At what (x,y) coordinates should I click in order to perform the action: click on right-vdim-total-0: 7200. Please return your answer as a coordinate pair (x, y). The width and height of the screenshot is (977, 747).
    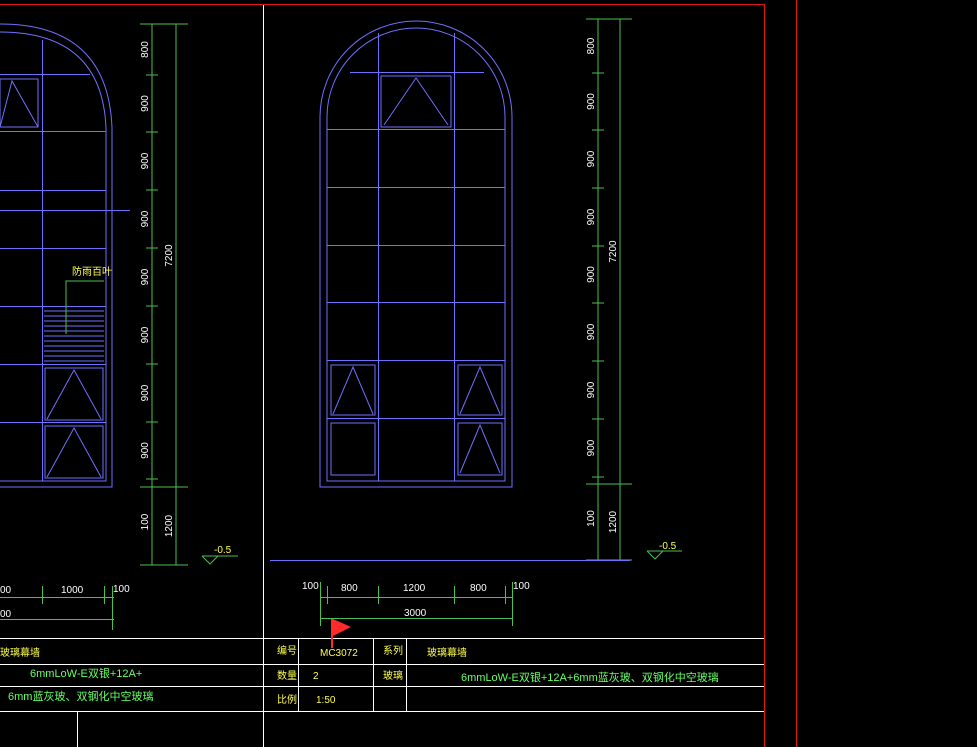
    Looking at the image, I should click on (613, 251).